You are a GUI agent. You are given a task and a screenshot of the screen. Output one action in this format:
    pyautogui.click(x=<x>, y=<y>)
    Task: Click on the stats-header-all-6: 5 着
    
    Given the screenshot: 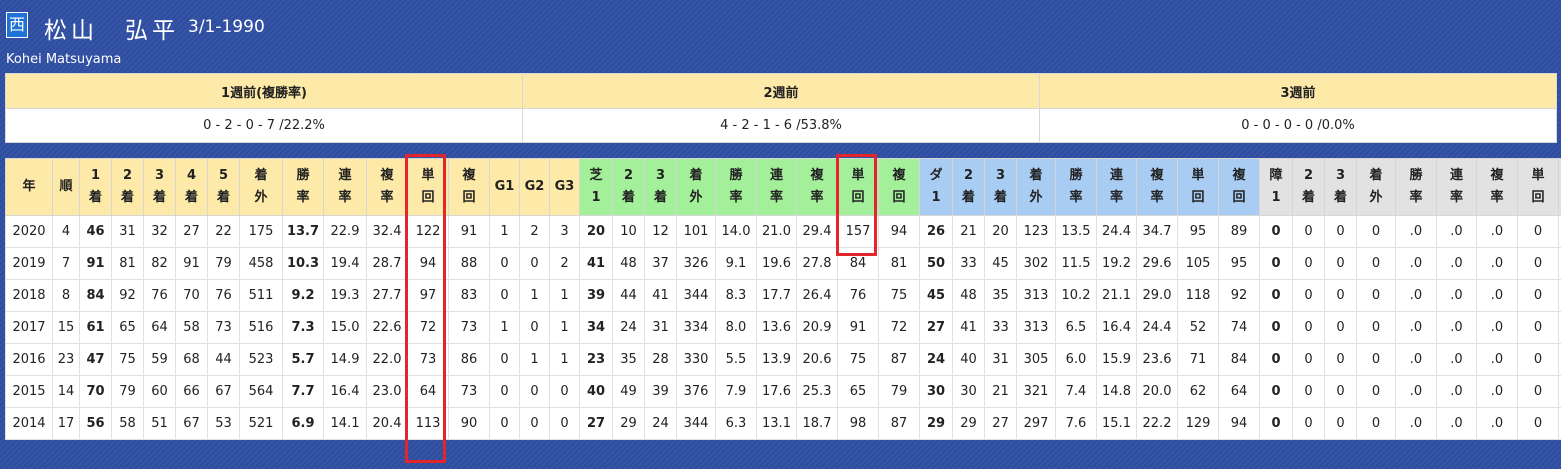 What is the action you would take?
    pyautogui.click(x=223, y=187)
    